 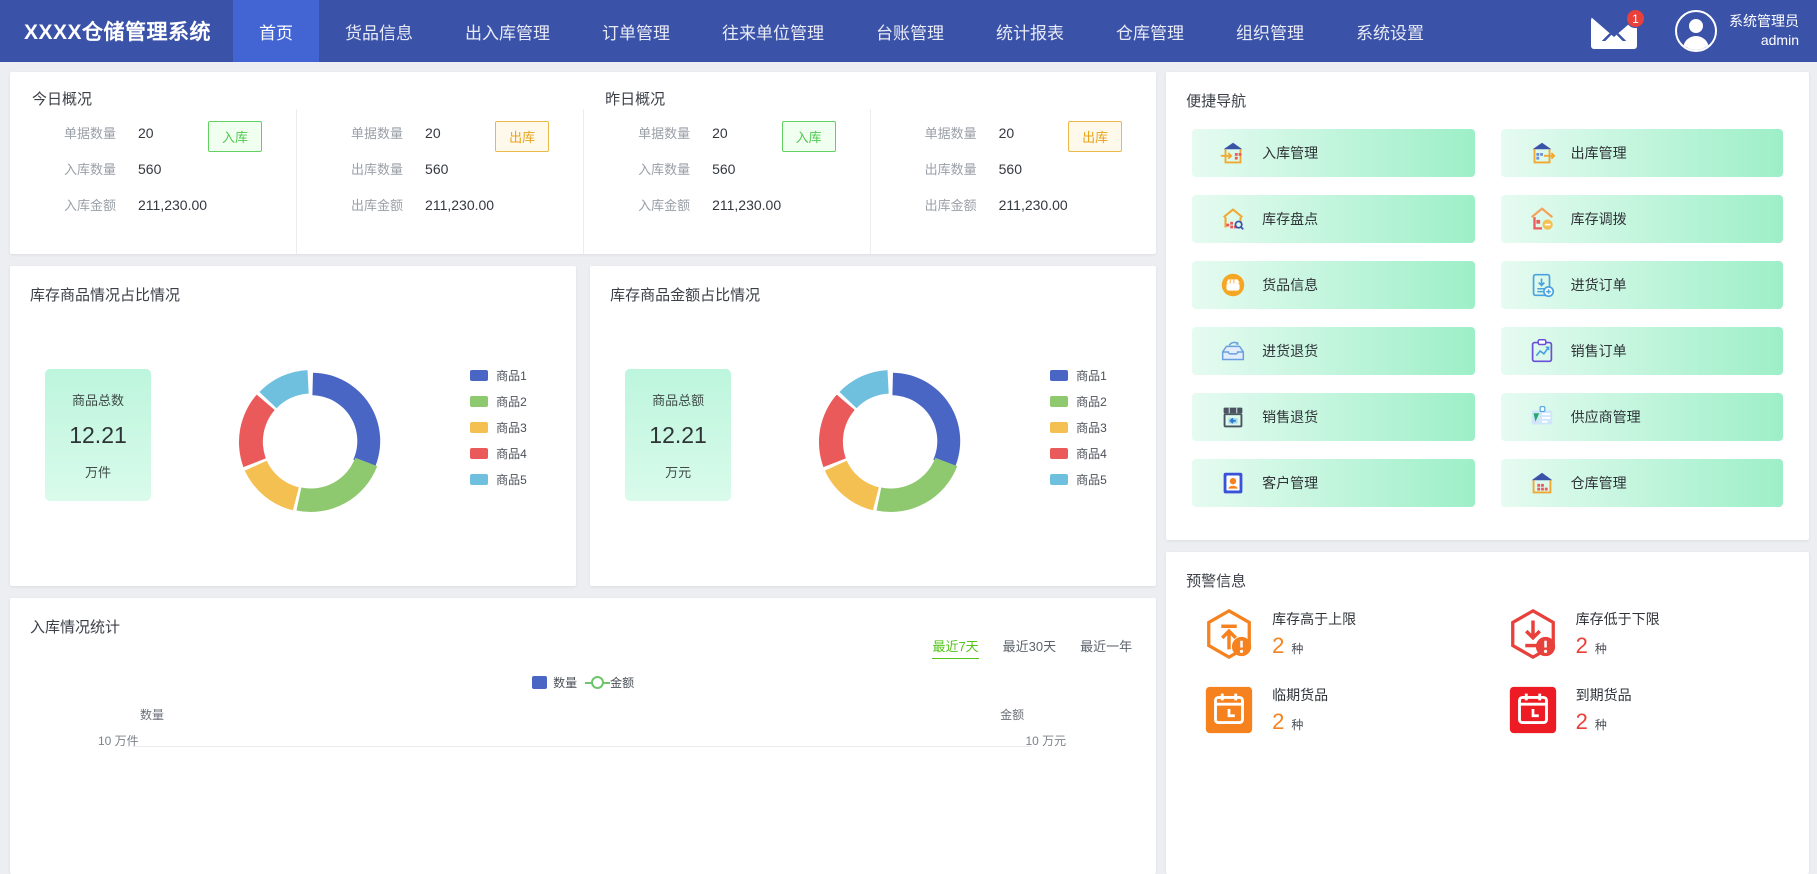 What do you see at coordinates (1030, 31) in the screenshot?
I see `nav-item-statistics-report: 统计报表` at bounding box center [1030, 31].